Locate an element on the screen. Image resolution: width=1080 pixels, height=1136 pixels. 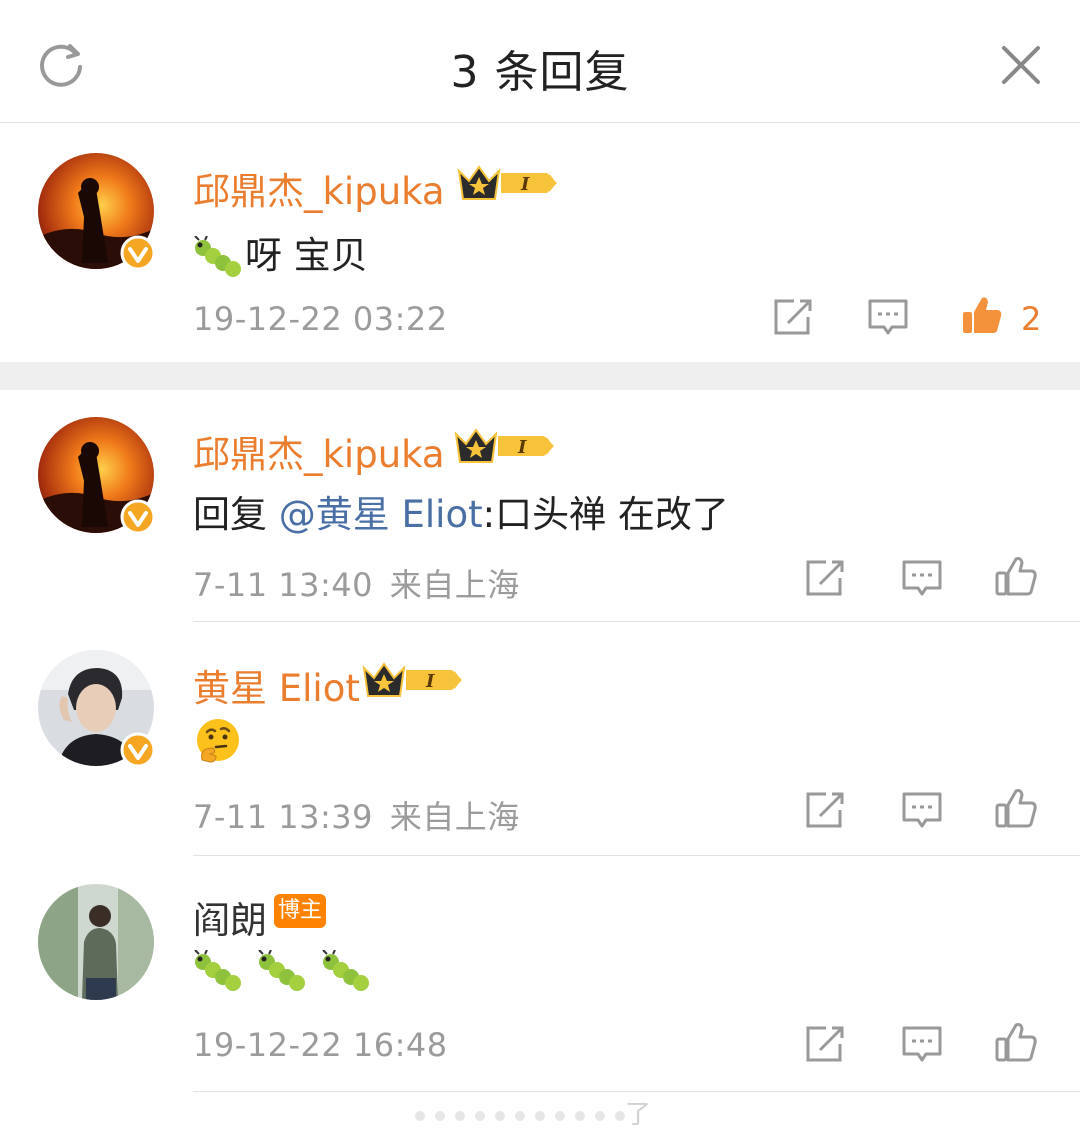
comment-text is located at coordinates (283, 971).